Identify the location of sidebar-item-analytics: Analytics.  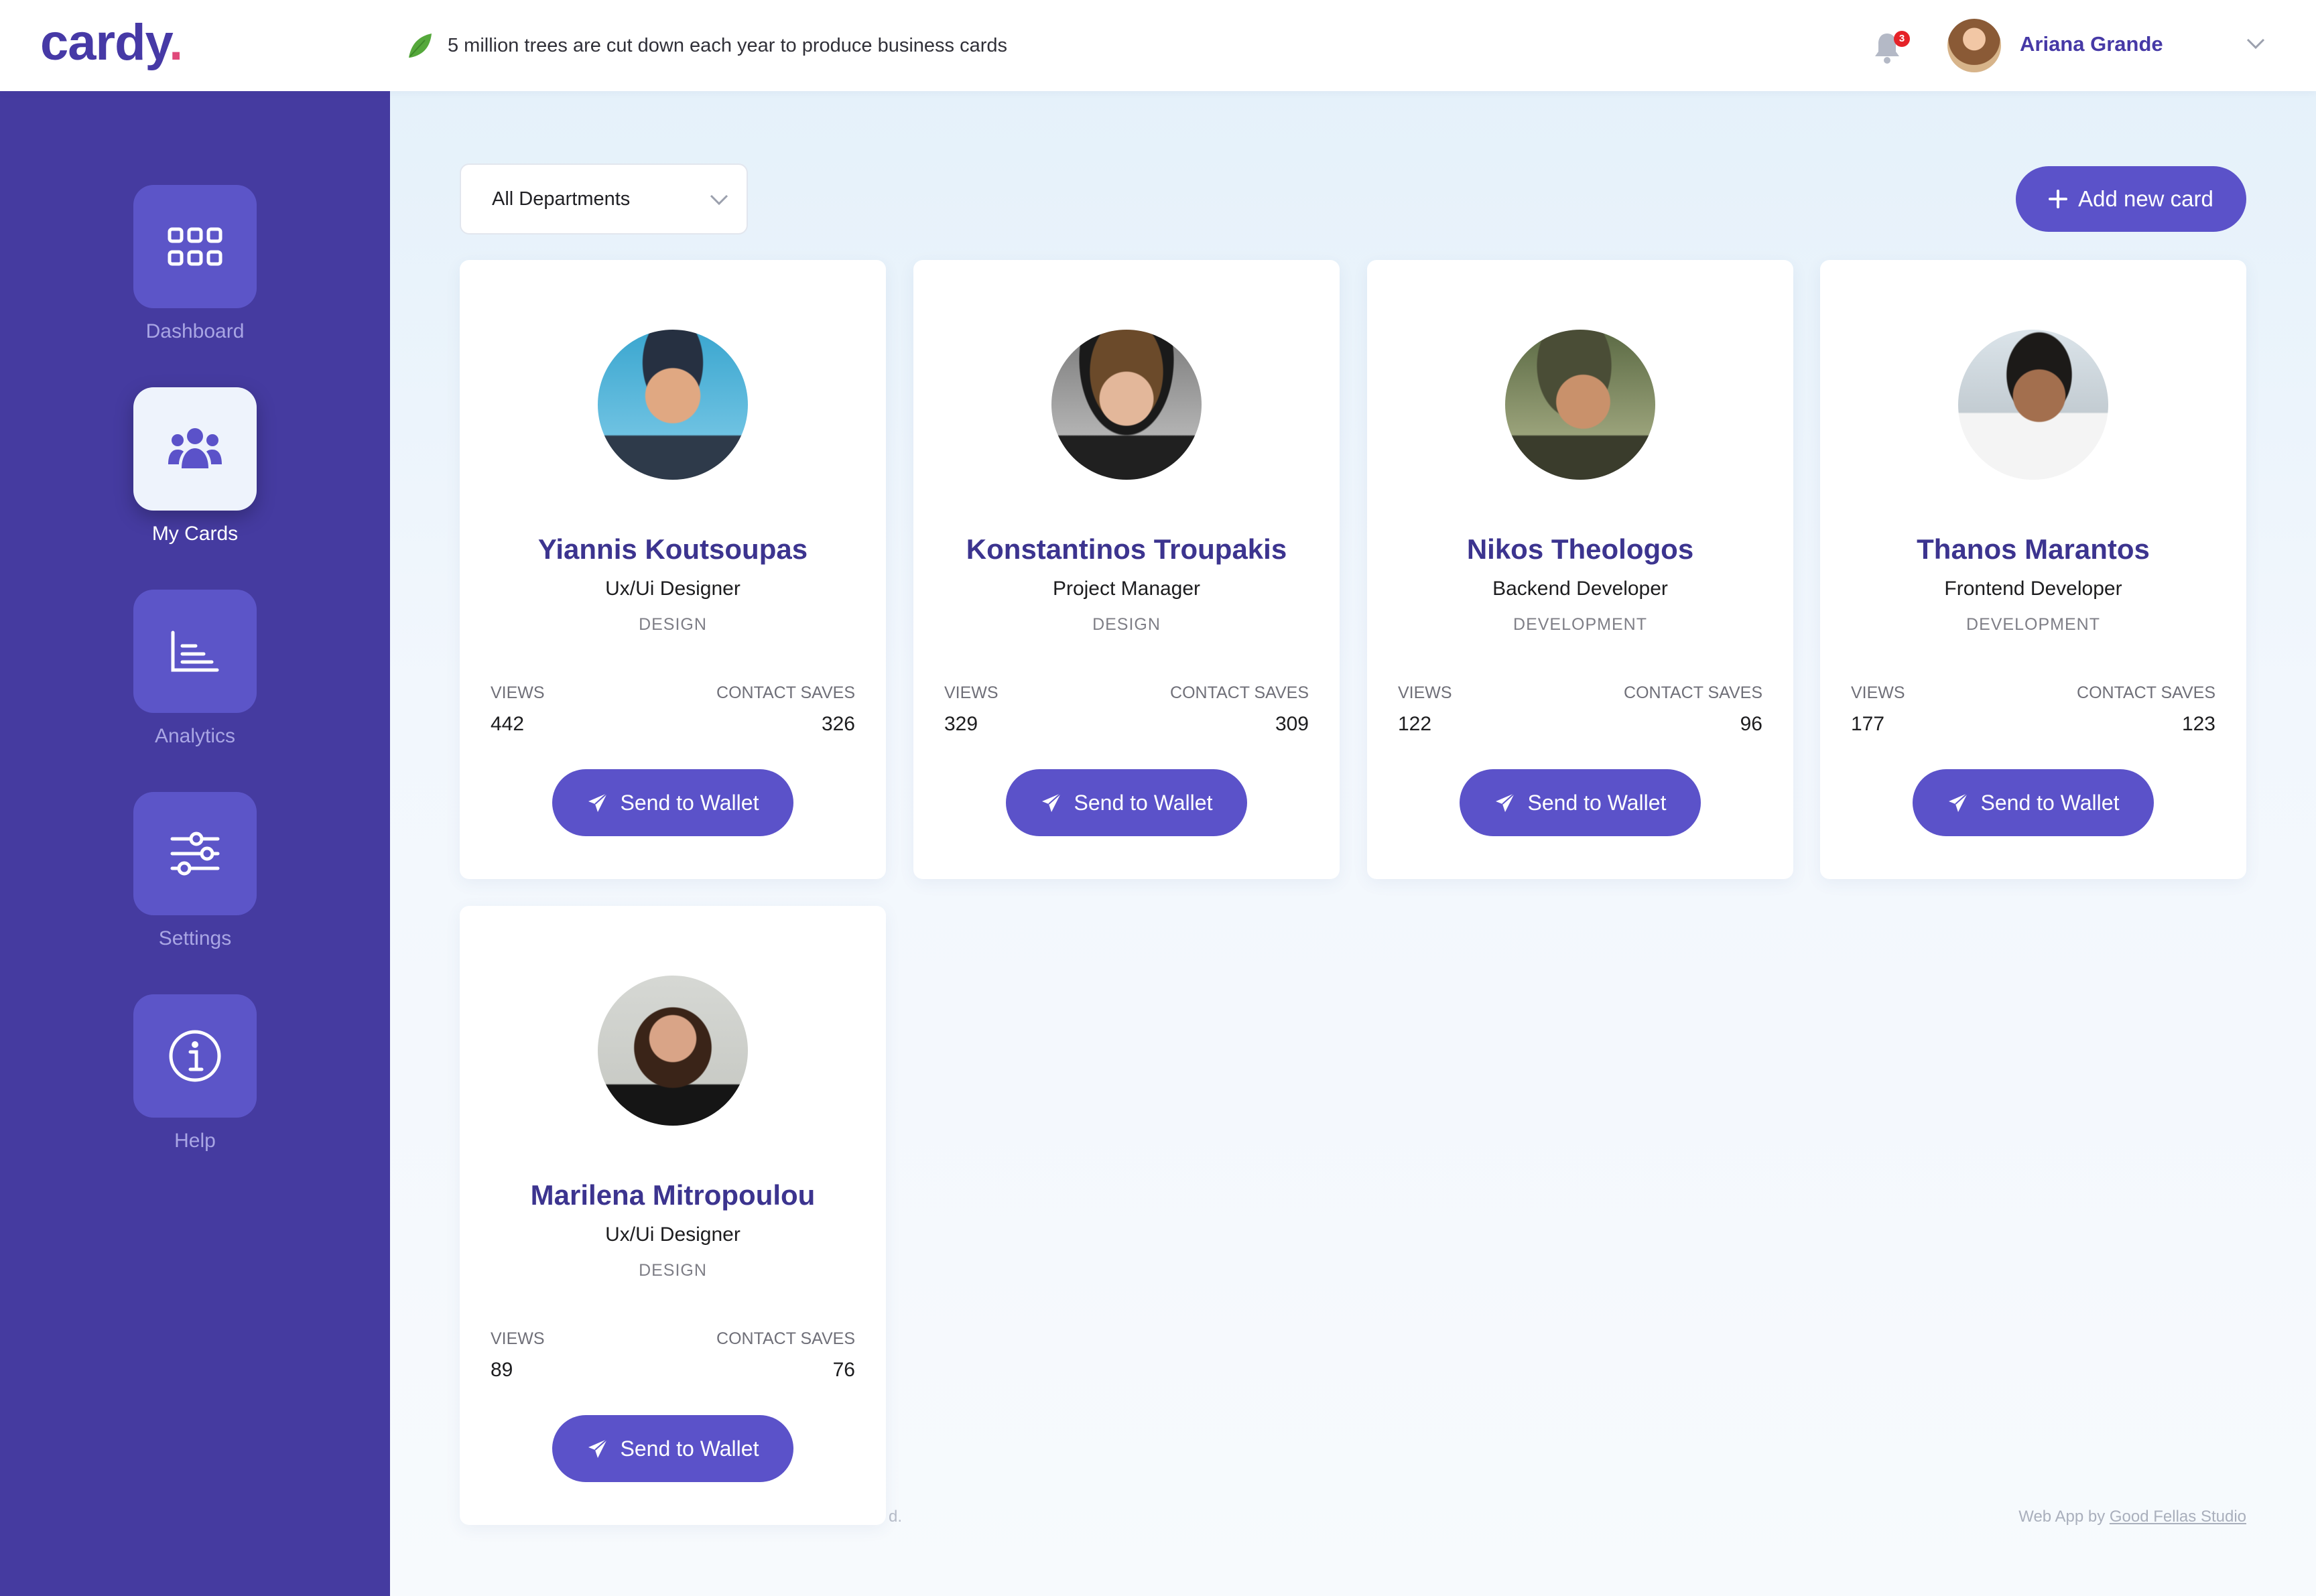
(195, 669).